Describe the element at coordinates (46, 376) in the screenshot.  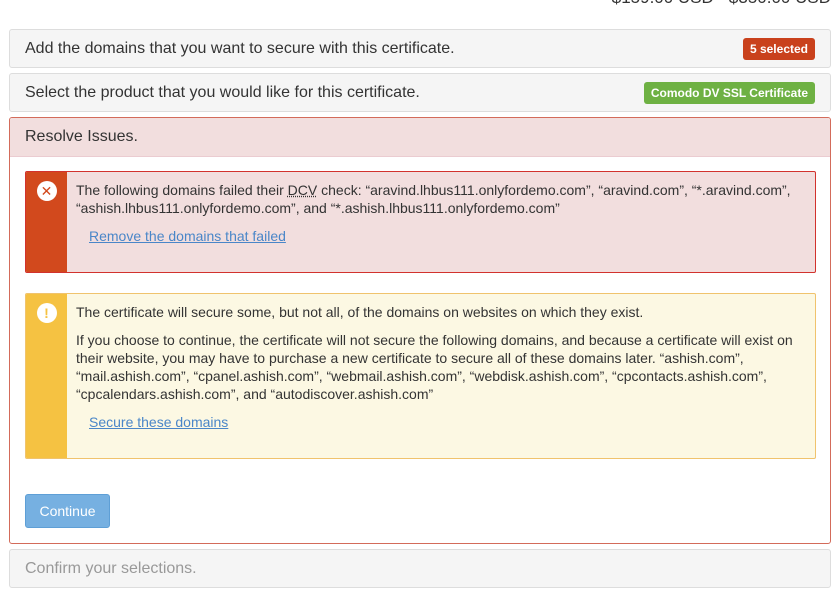
I see `alert-warning-side: !` at that location.